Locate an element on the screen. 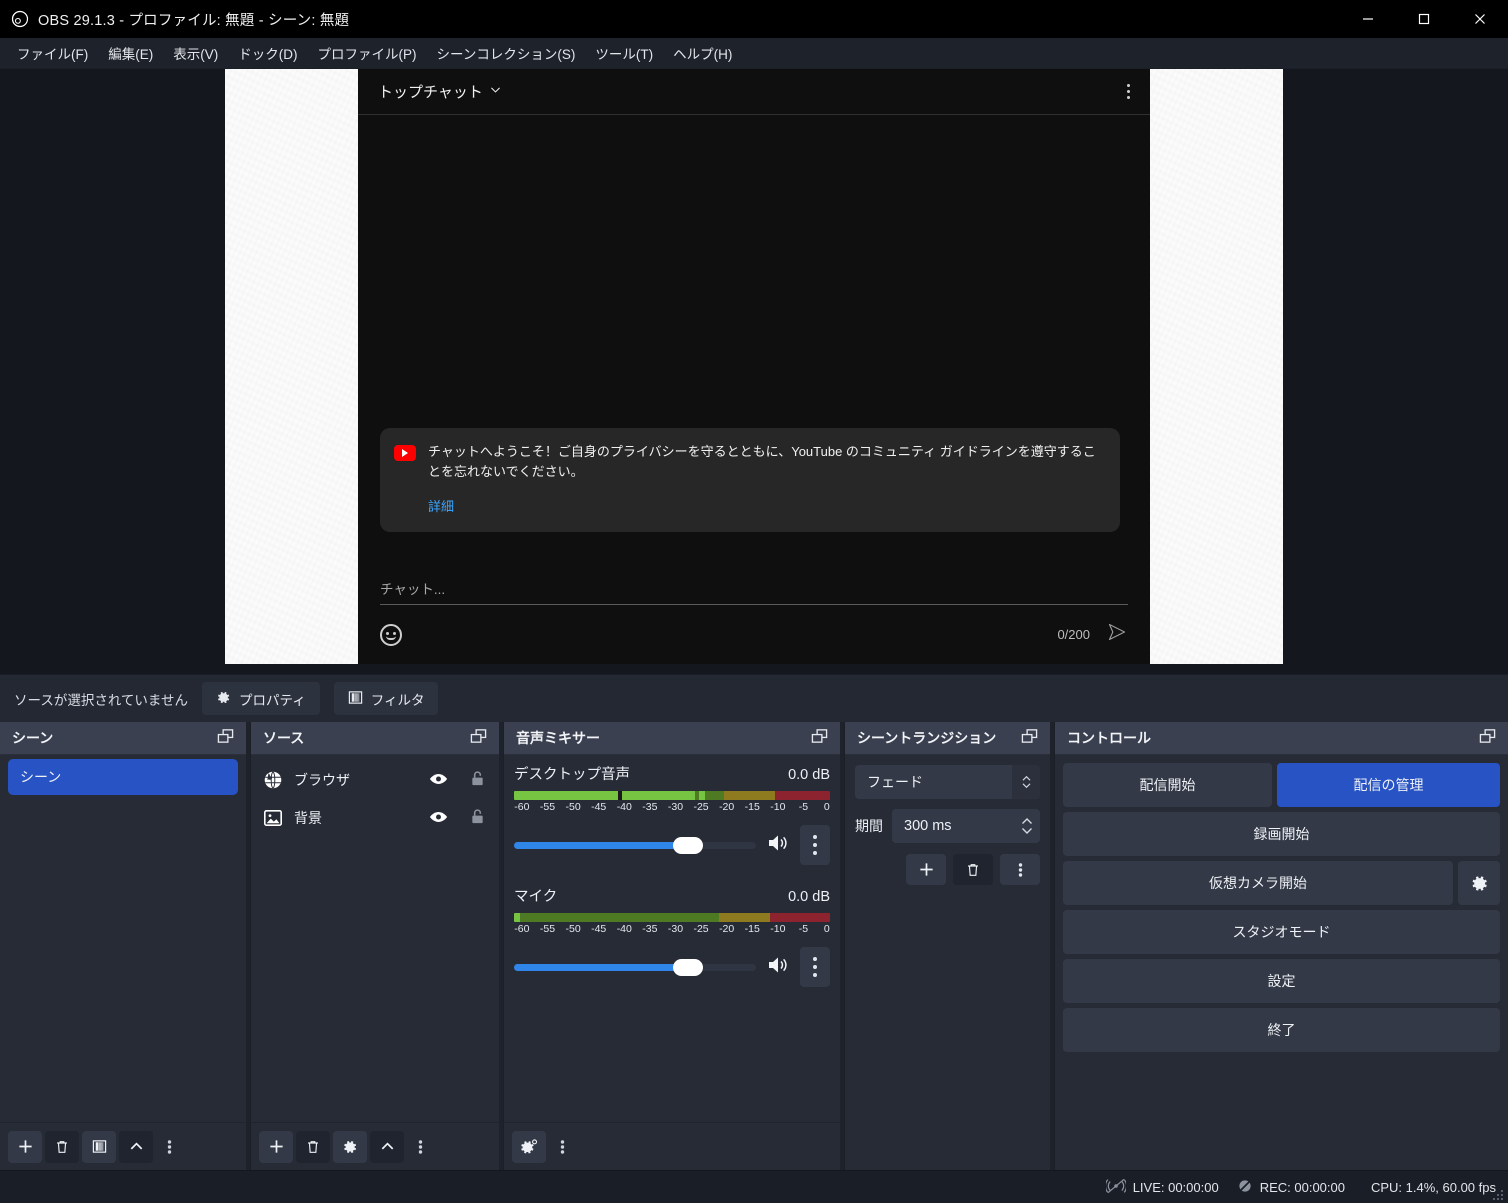 The width and height of the screenshot is (1508, 1203). scene-list-item: シーン is located at coordinates (123, 777).